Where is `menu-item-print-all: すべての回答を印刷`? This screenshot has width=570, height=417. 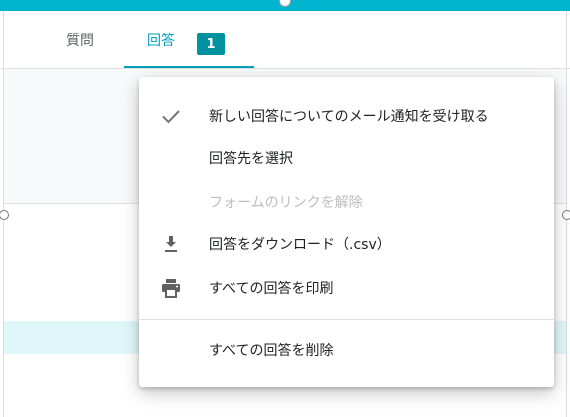
menu-item-print-all: すべての回答を印刷 is located at coordinates (346, 288).